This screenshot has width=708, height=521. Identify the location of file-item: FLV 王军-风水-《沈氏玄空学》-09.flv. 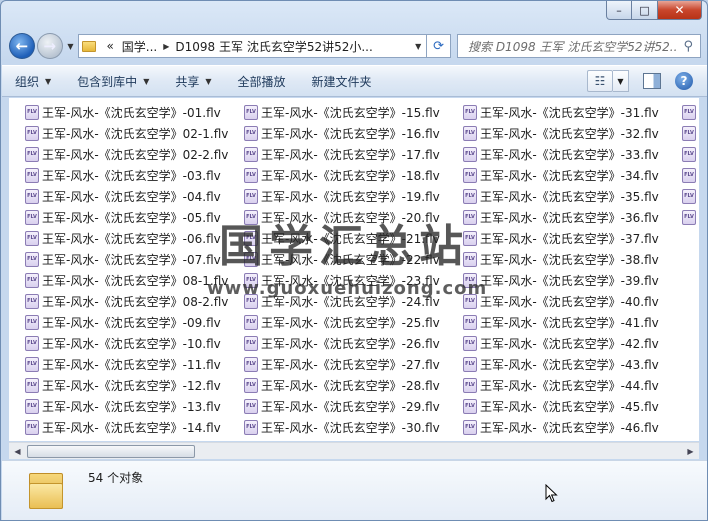
(134, 322).